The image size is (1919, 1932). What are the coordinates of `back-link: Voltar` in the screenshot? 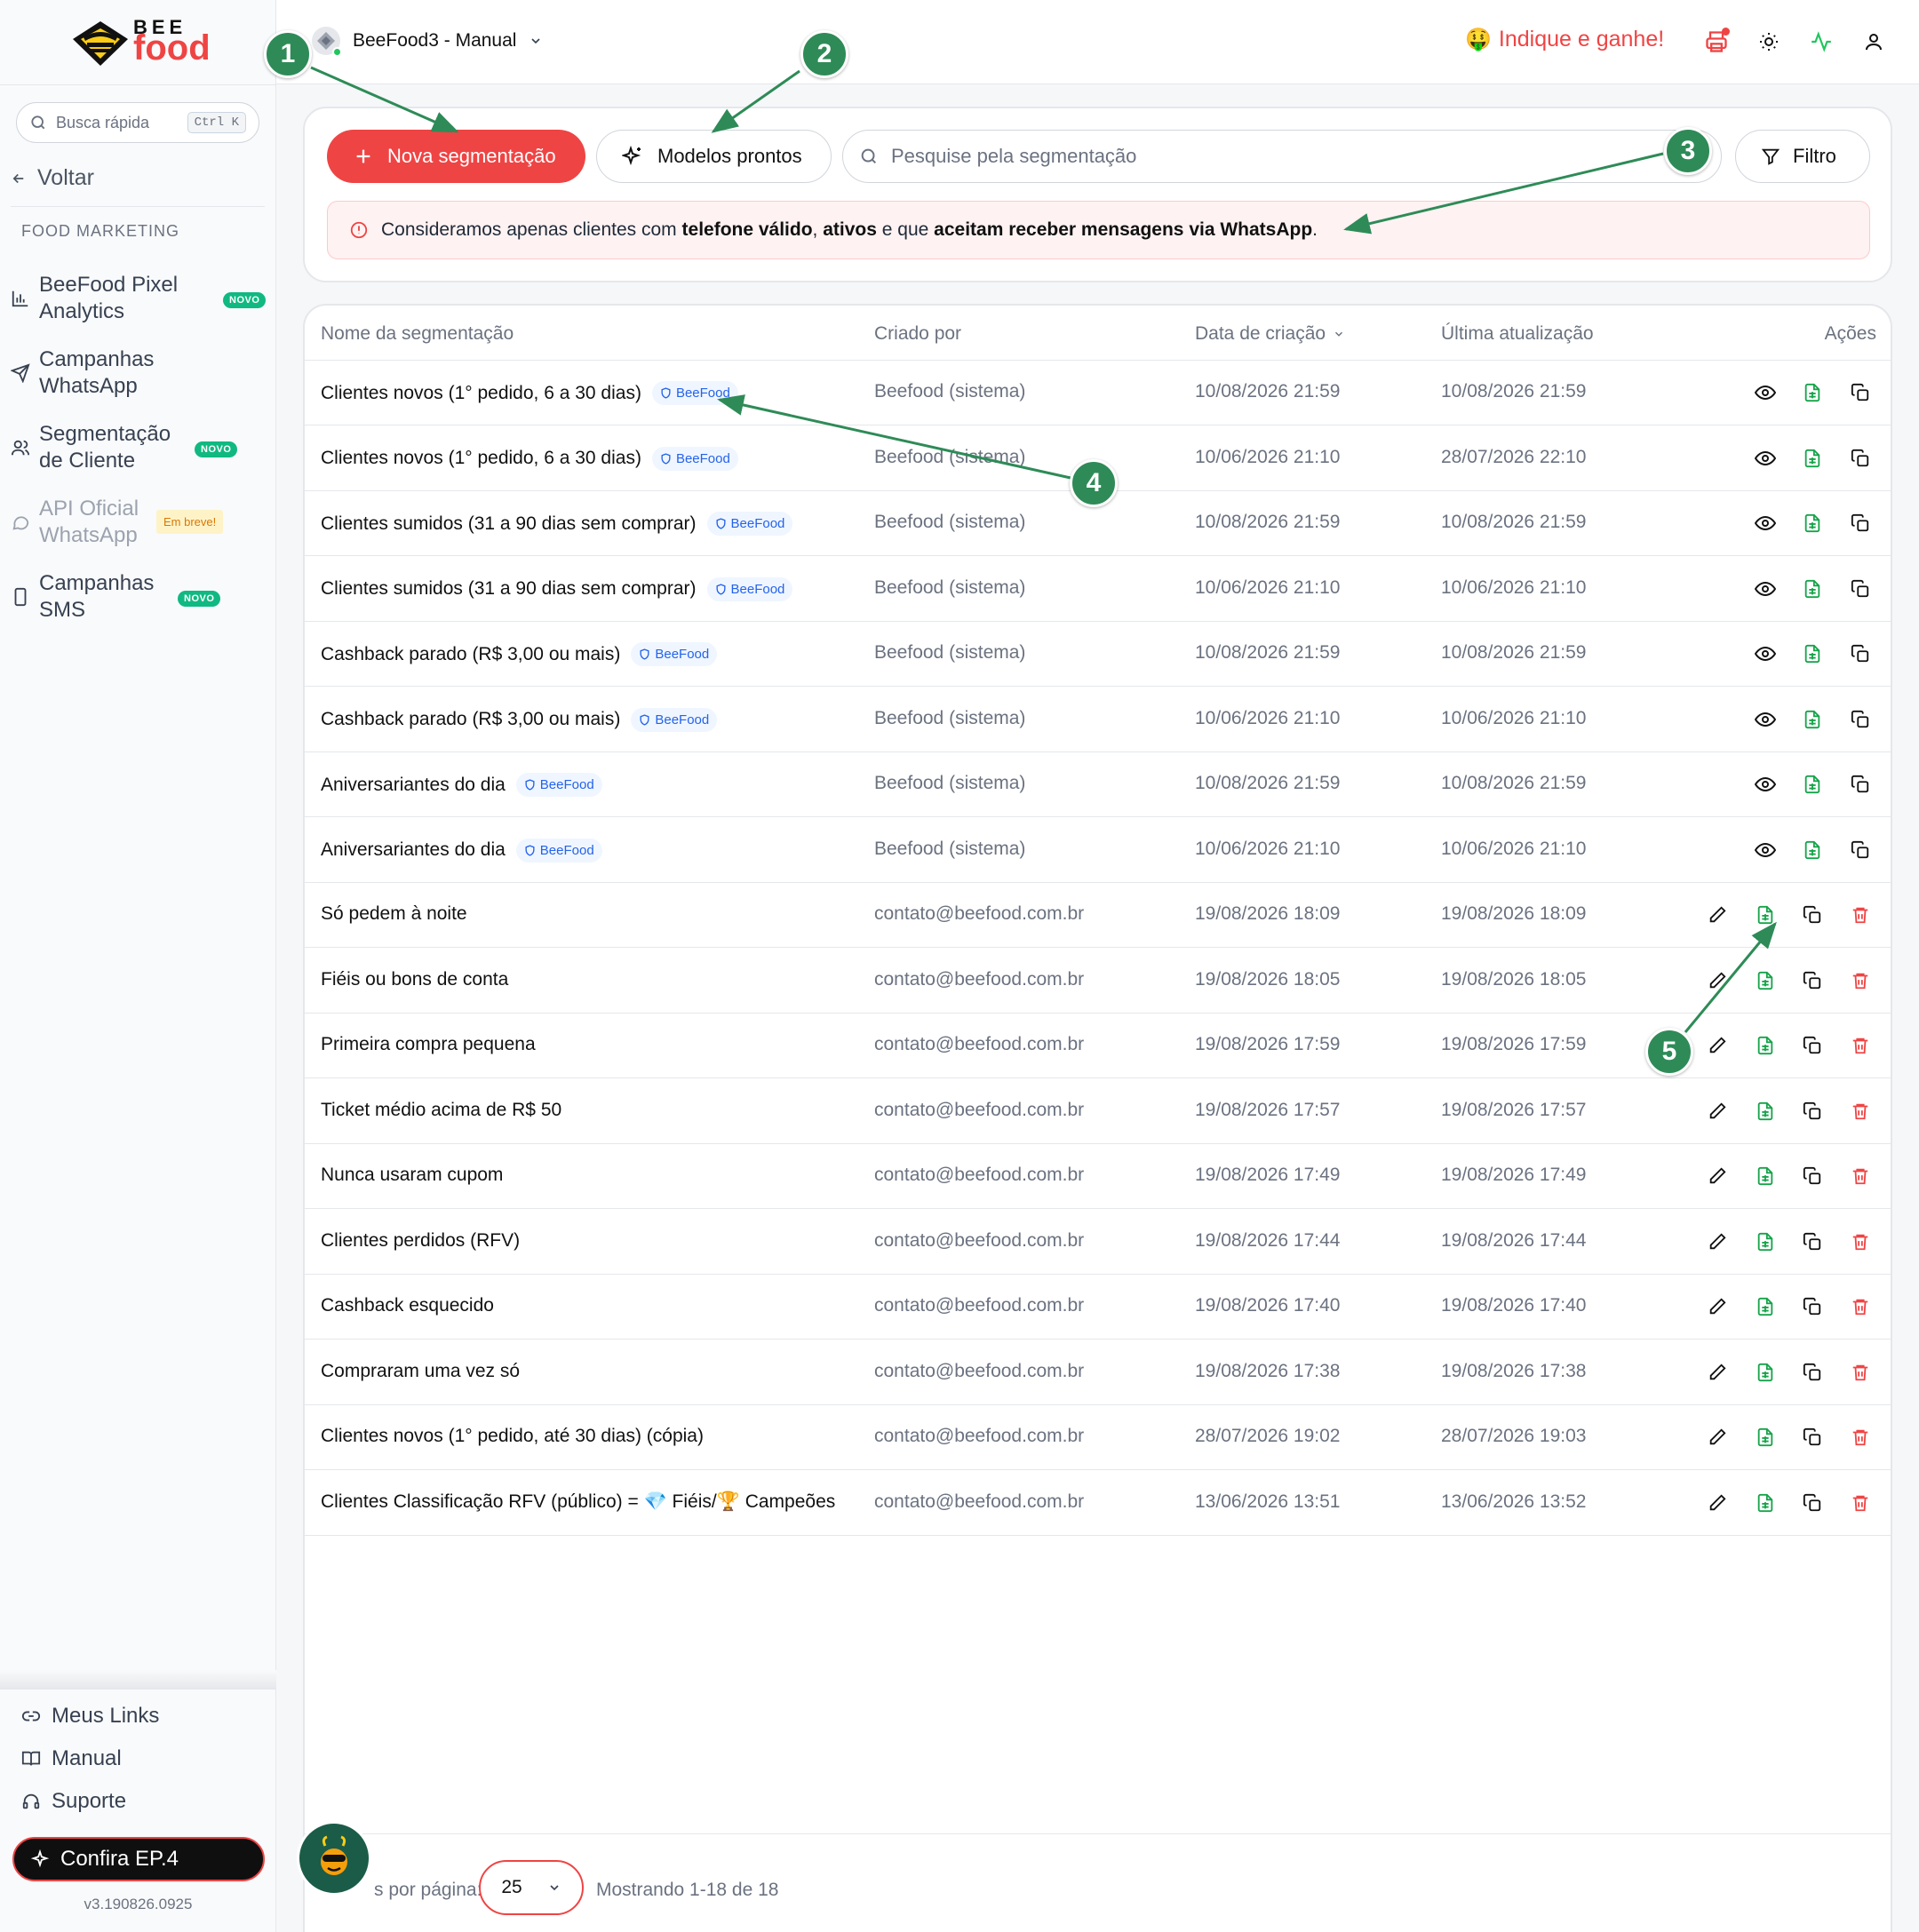 It's located at (52, 178).